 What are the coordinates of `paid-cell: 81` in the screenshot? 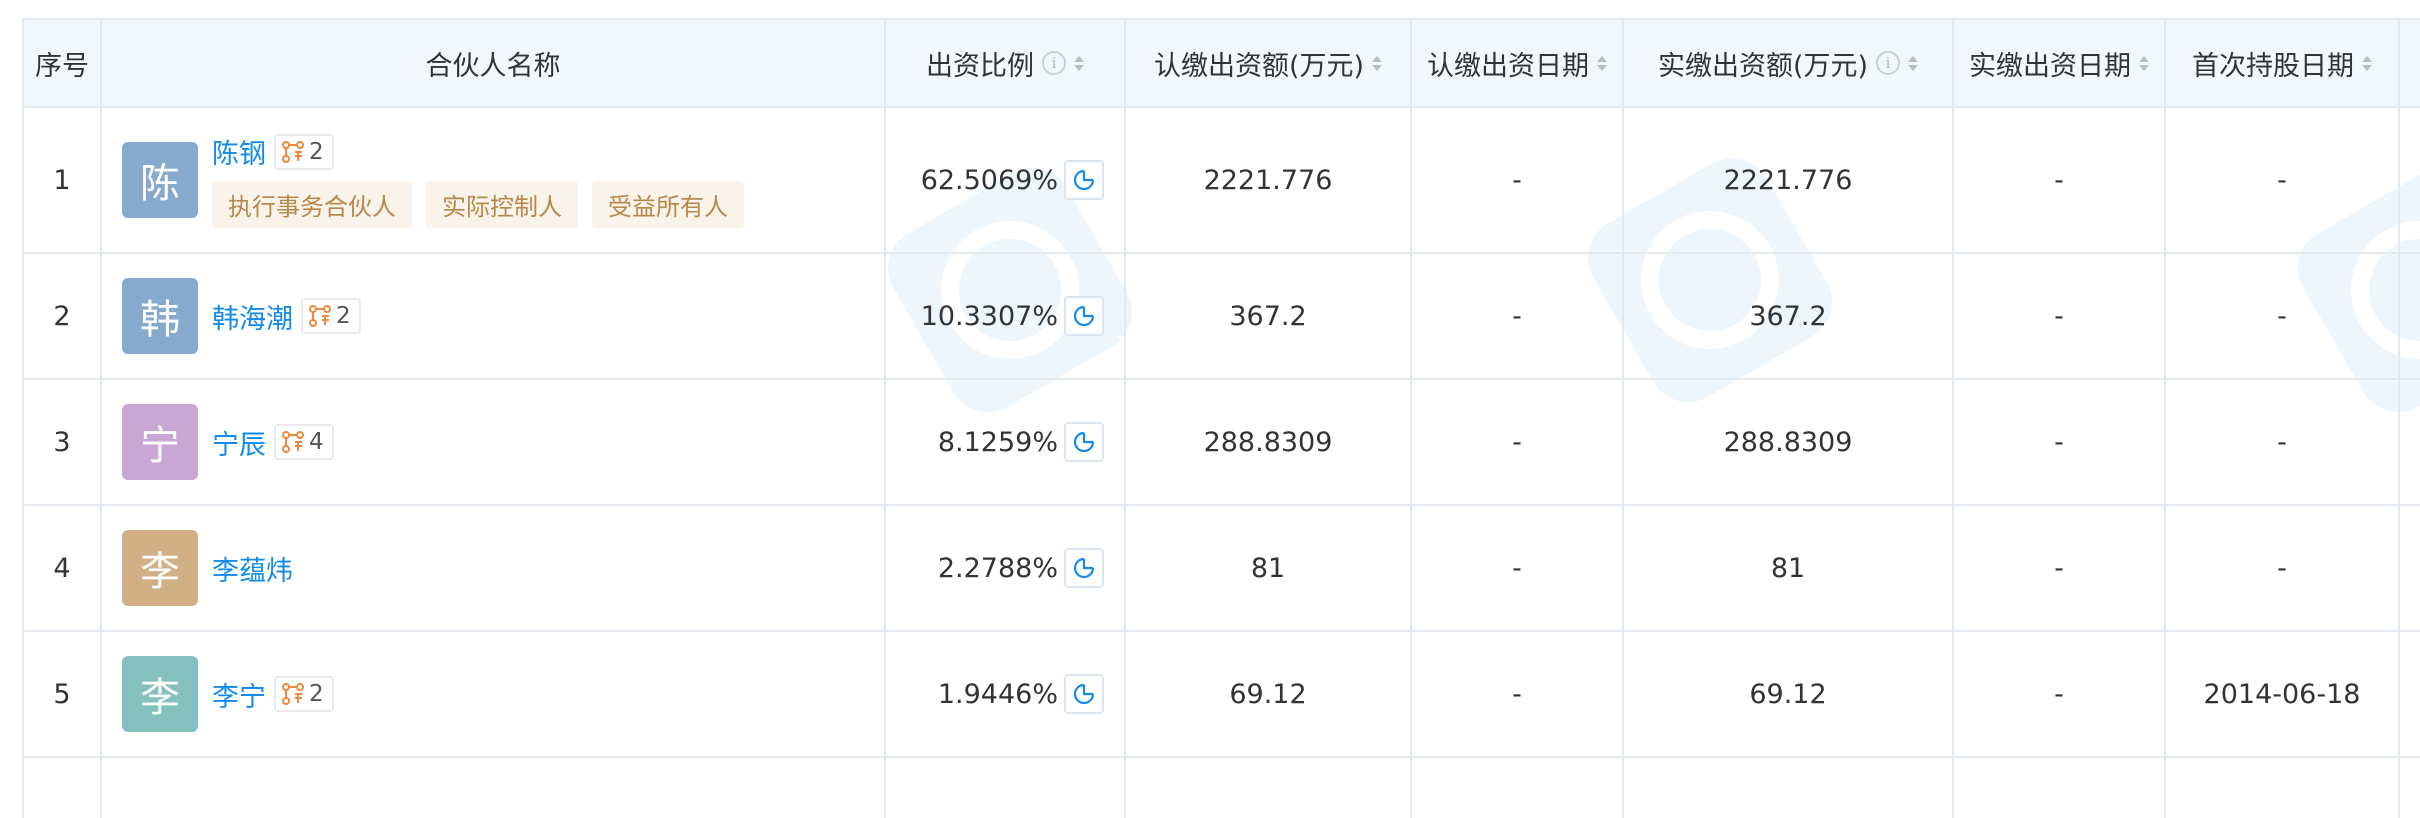 It's located at (1789, 568).